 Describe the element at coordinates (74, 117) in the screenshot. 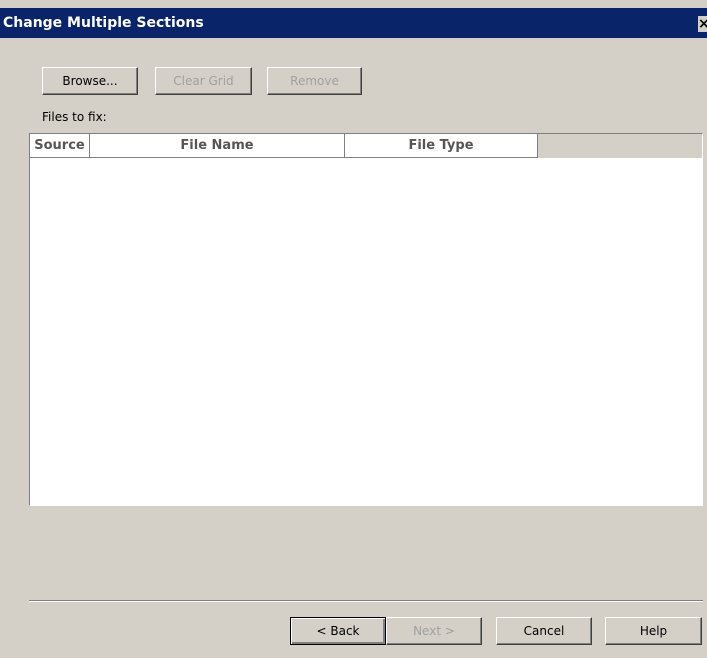

I see `files-to-fix-label: Files to fix:` at that location.